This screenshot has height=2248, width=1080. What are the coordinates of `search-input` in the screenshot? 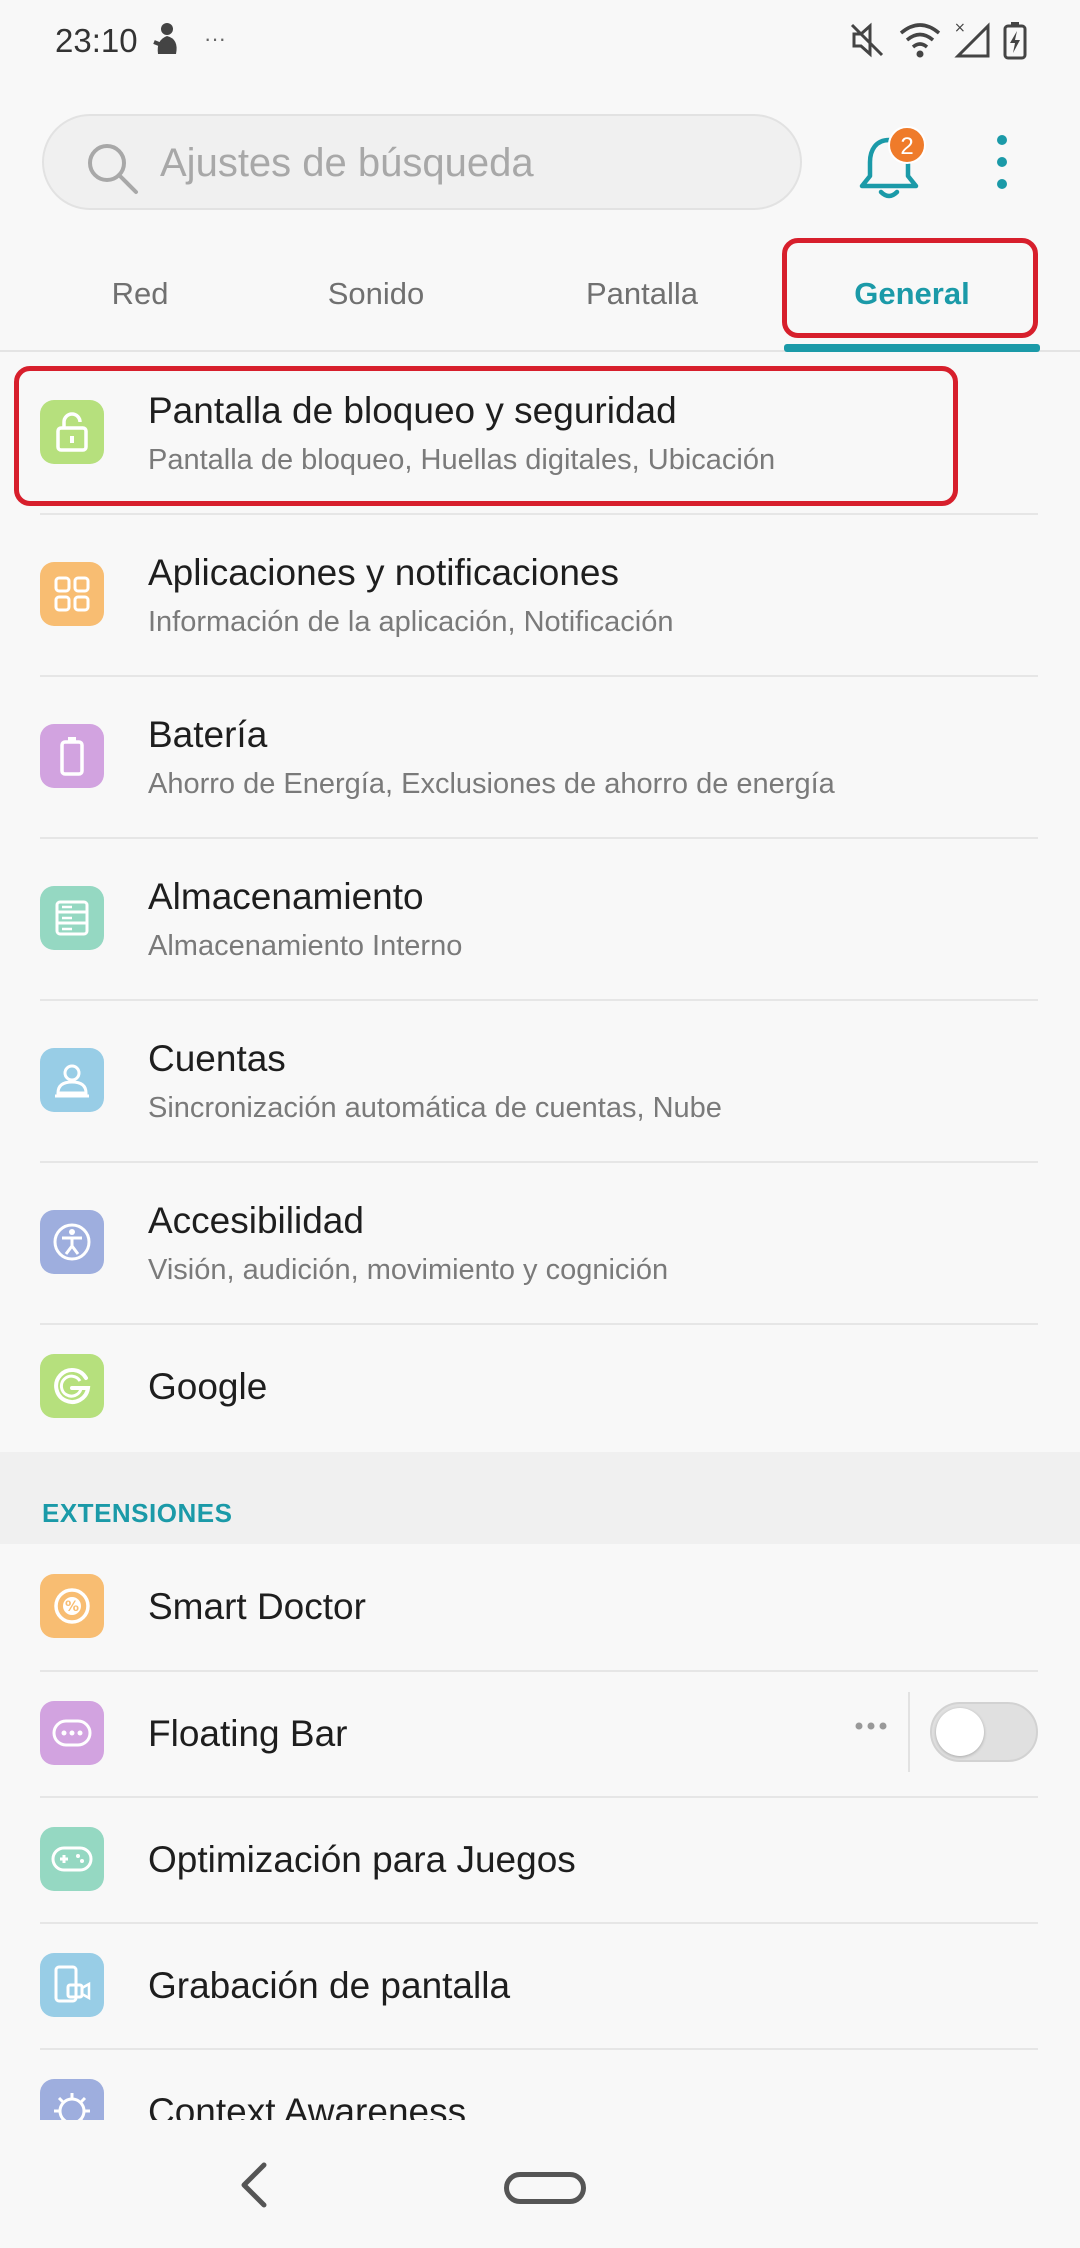 It's located at (470, 163).